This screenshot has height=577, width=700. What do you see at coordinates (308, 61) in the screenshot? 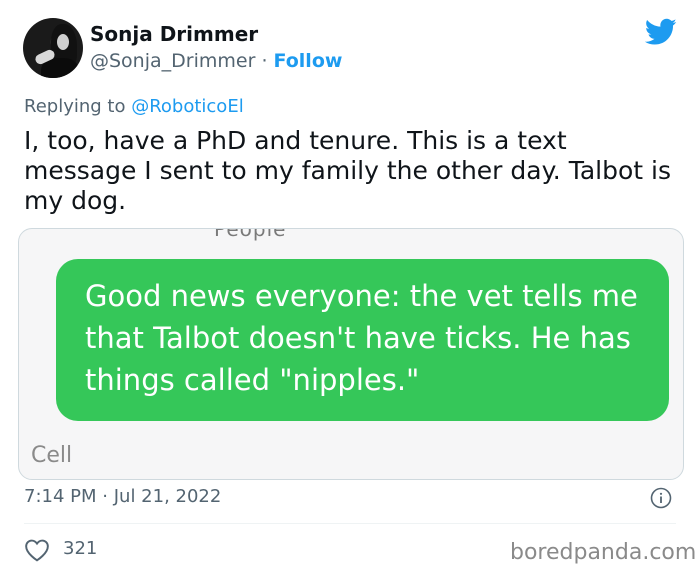
I see `follow-button: Follow` at bounding box center [308, 61].